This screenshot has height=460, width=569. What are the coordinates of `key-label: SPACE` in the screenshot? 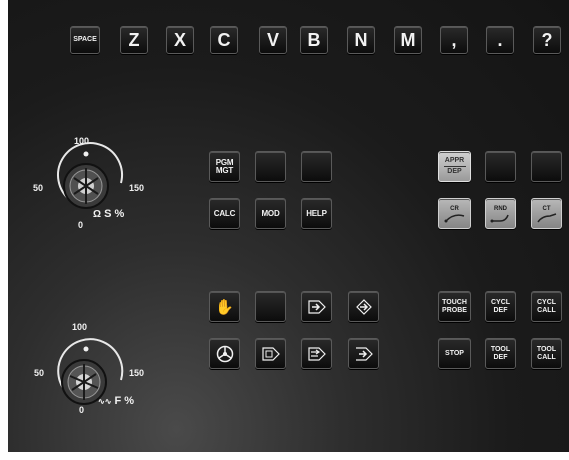 It's located at (85, 39).